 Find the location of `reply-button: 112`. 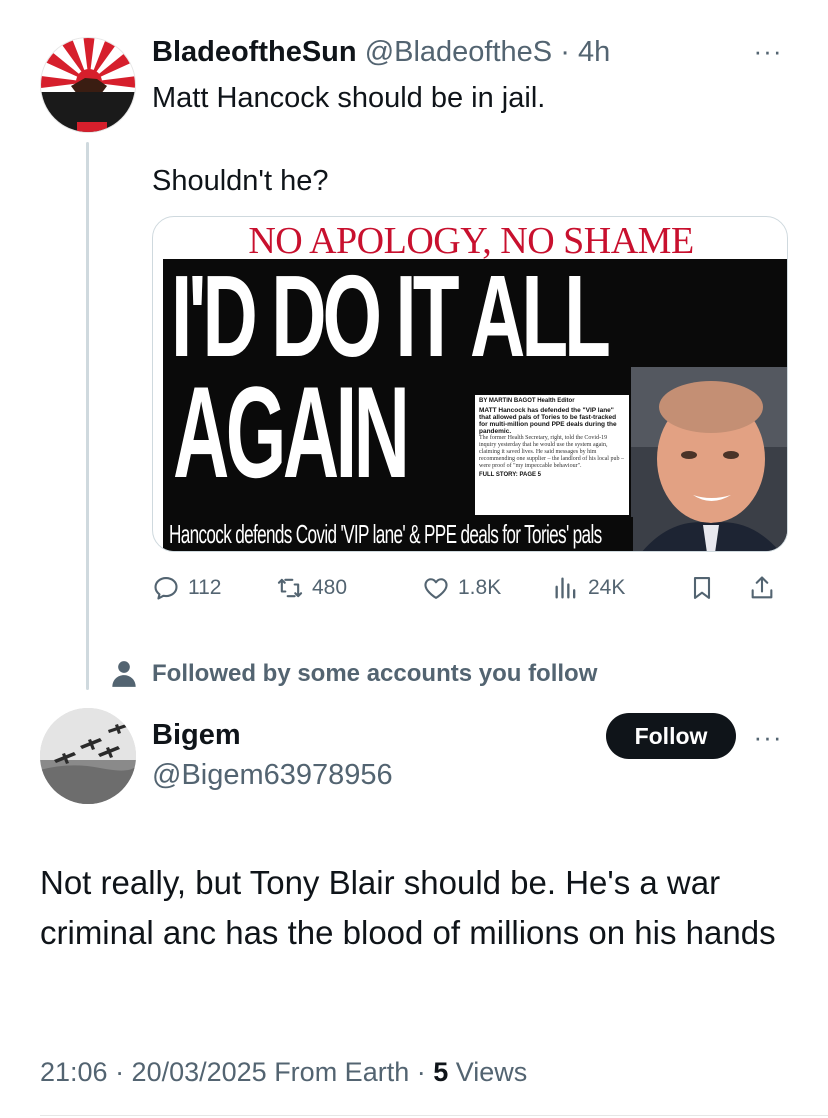

reply-button: 112 is located at coordinates (186, 588).